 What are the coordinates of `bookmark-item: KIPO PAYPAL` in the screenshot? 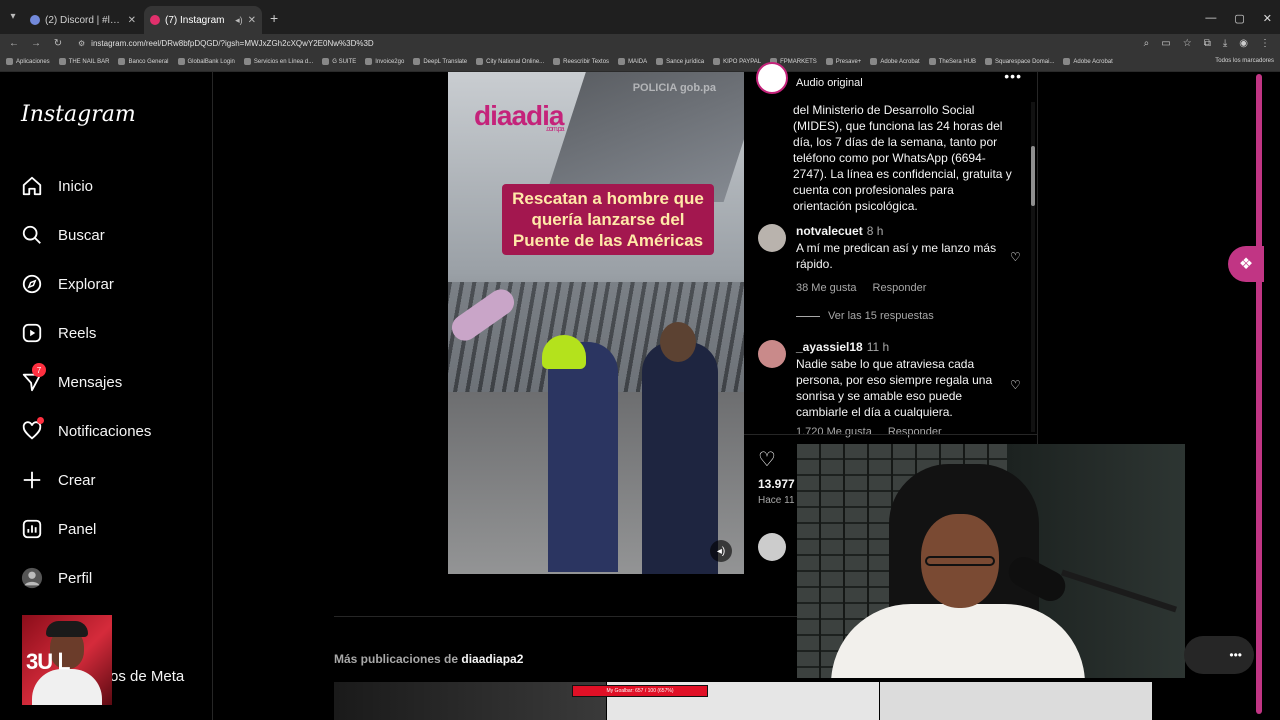 It's located at (737, 61).